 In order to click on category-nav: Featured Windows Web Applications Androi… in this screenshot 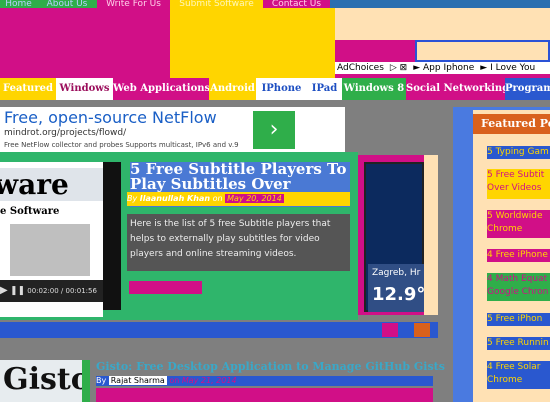, I will do `click(275, 89)`.